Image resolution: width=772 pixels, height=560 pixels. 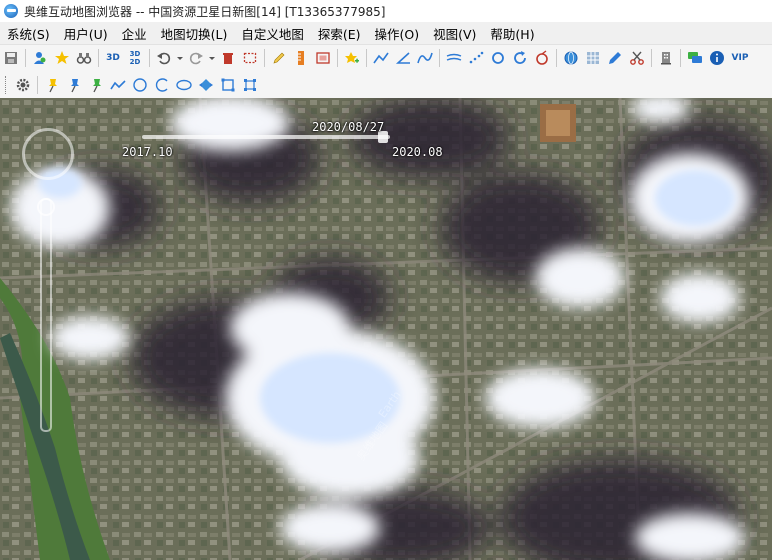 I want to click on ellipse-icon, so click(x=184, y=84).